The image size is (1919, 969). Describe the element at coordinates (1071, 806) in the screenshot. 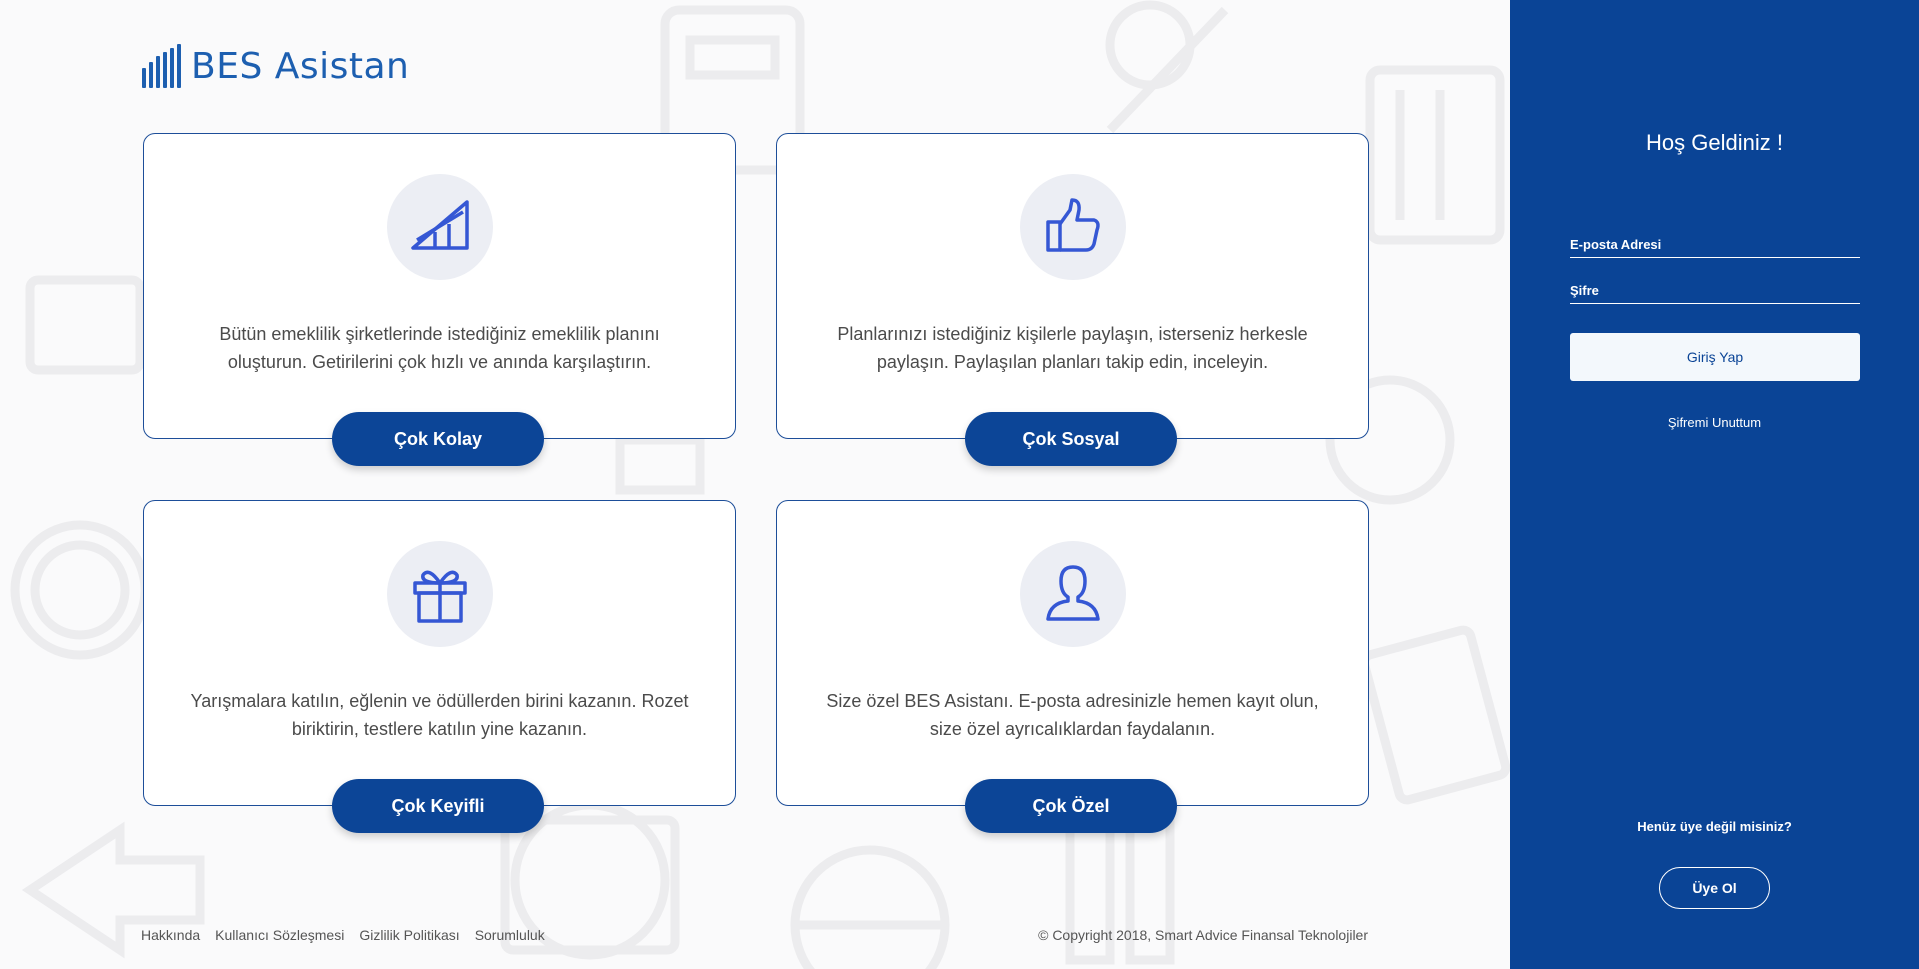

I see `special-button: Çok Özel` at that location.